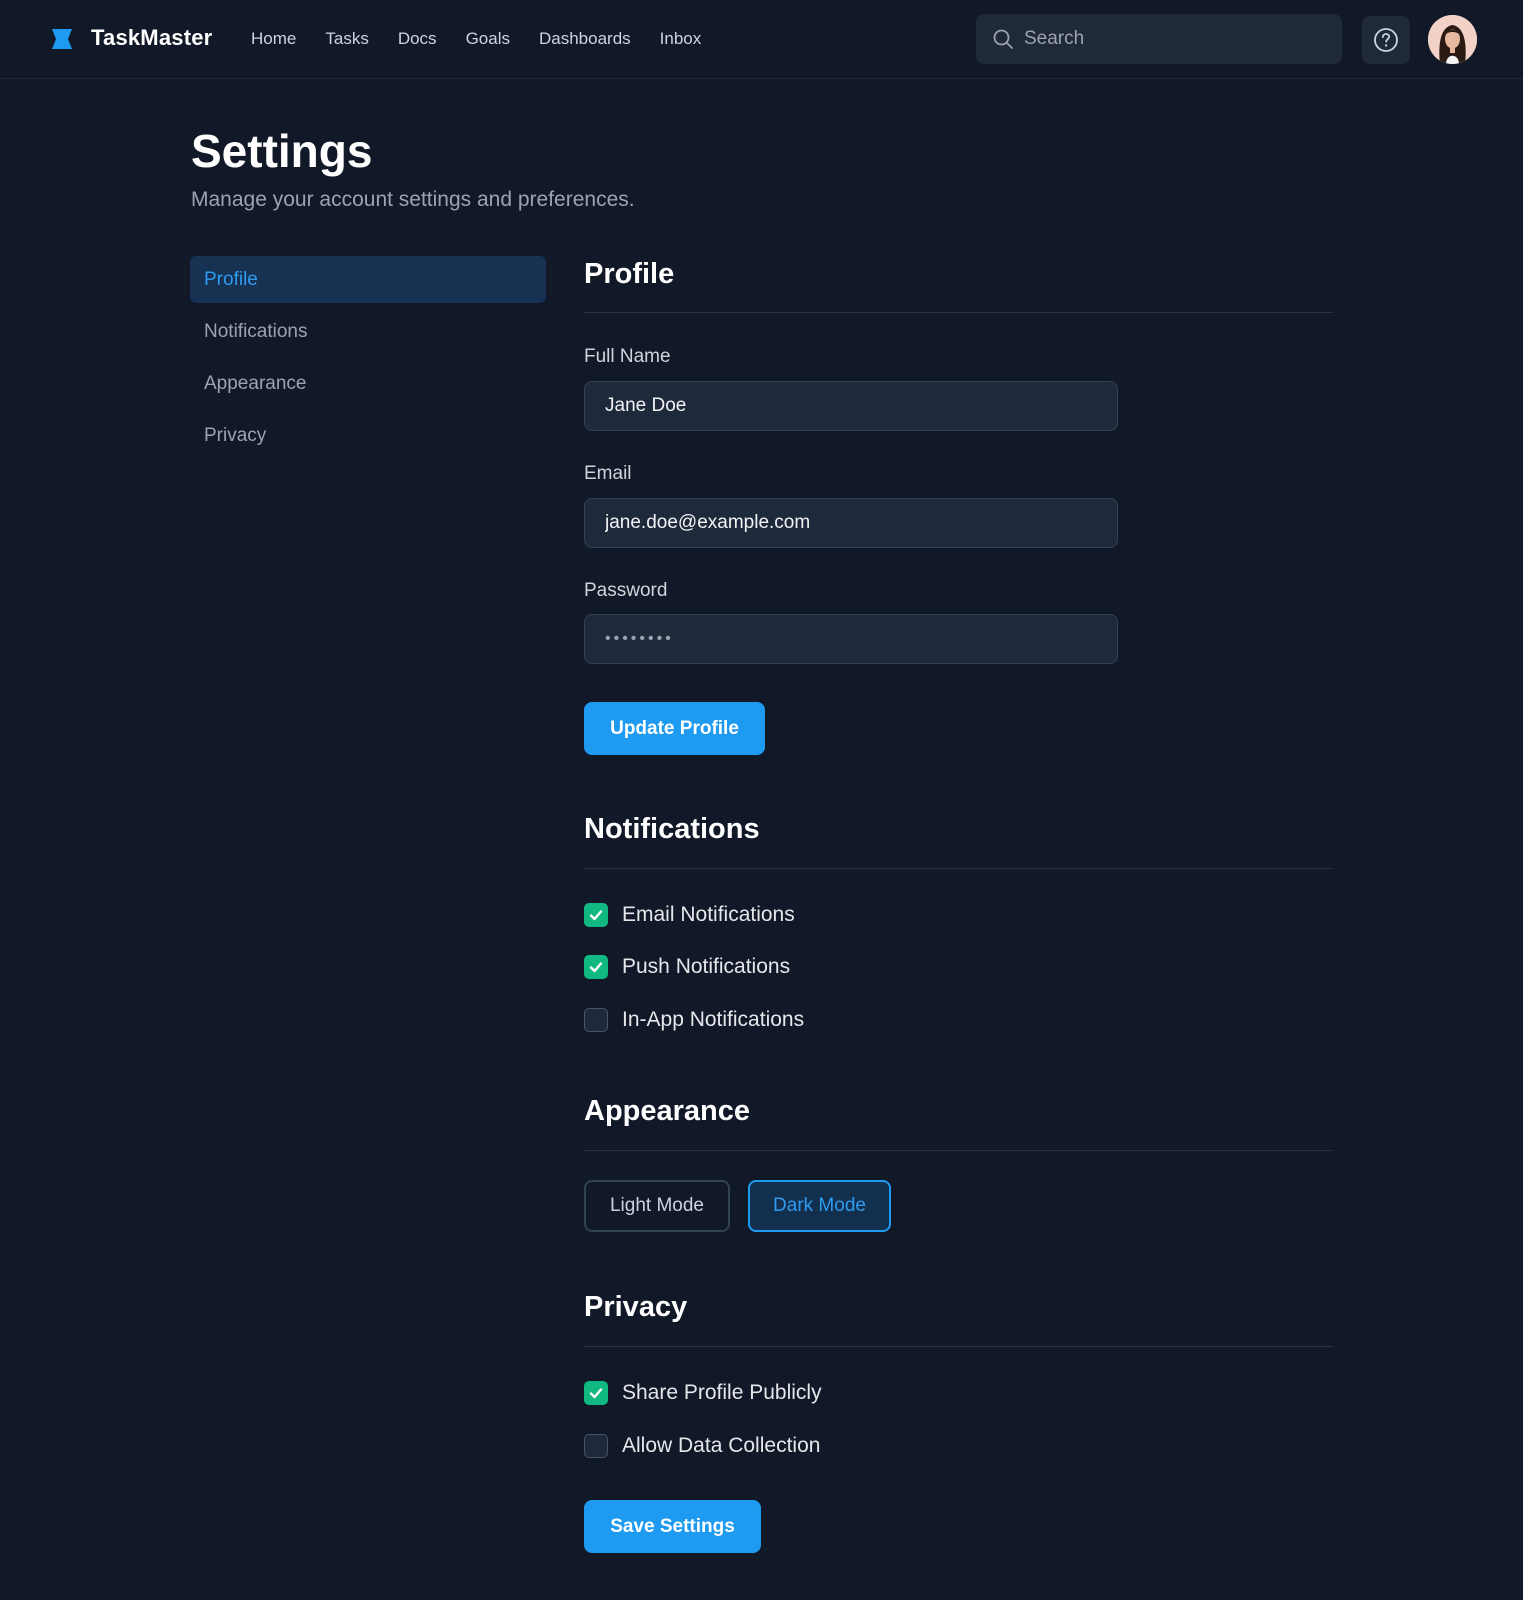 This screenshot has height=1600, width=1523. I want to click on search-box, so click(1159, 39).